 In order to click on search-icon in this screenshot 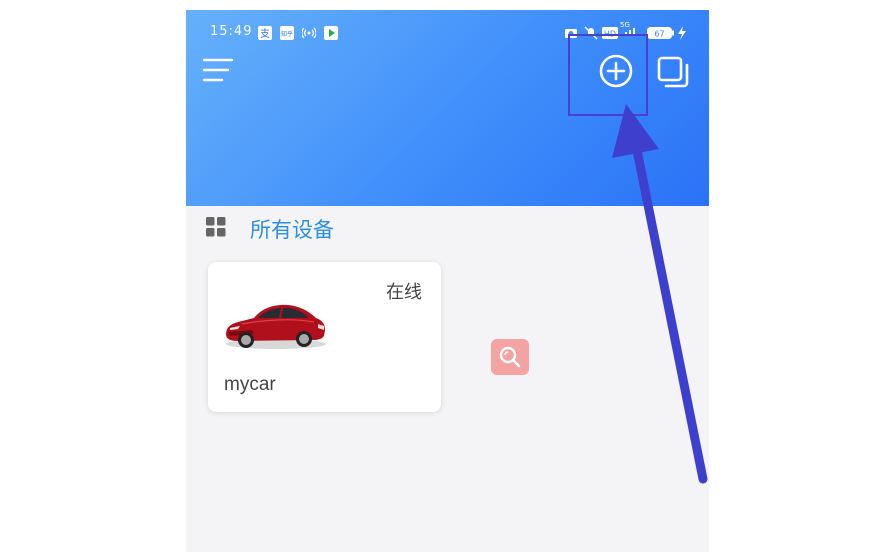, I will do `click(510, 357)`.